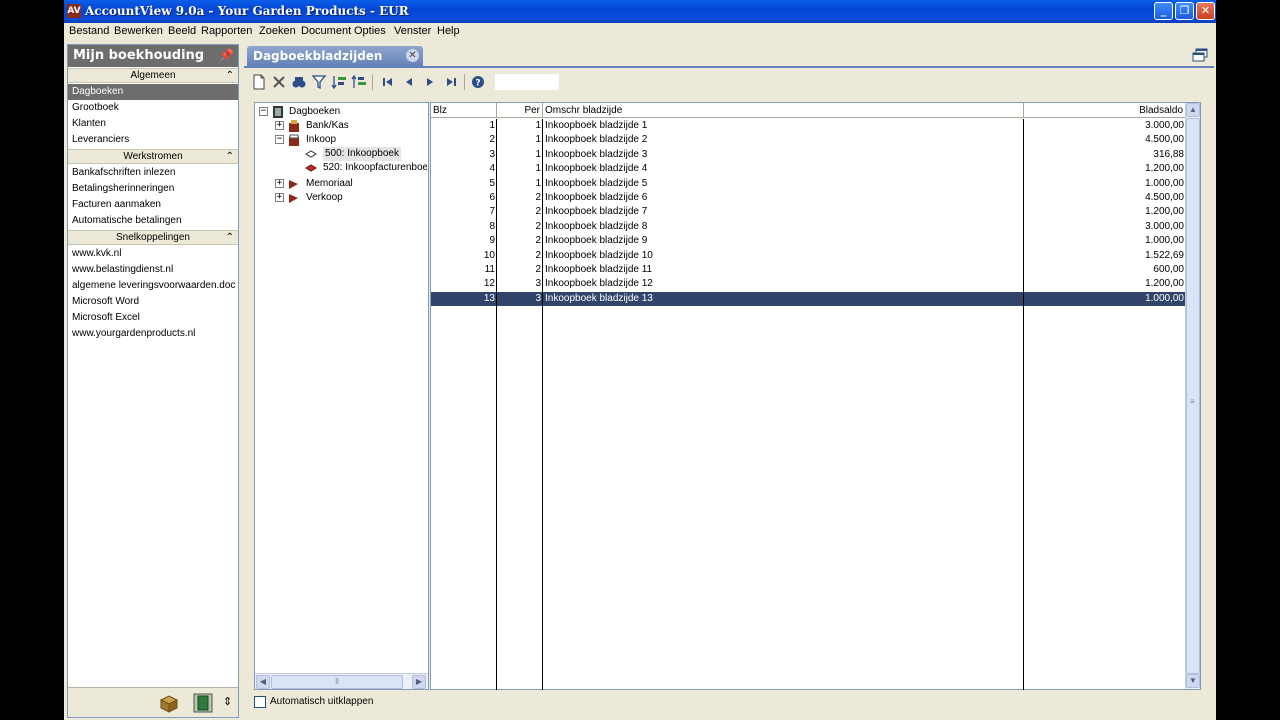 This screenshot has width=1280, height=720. Describe the element at coordinates (808, 169) in the screenshot. I see `table-row: 4 1 Inkoopboek bladzijde 4 1.200,00` at that location.